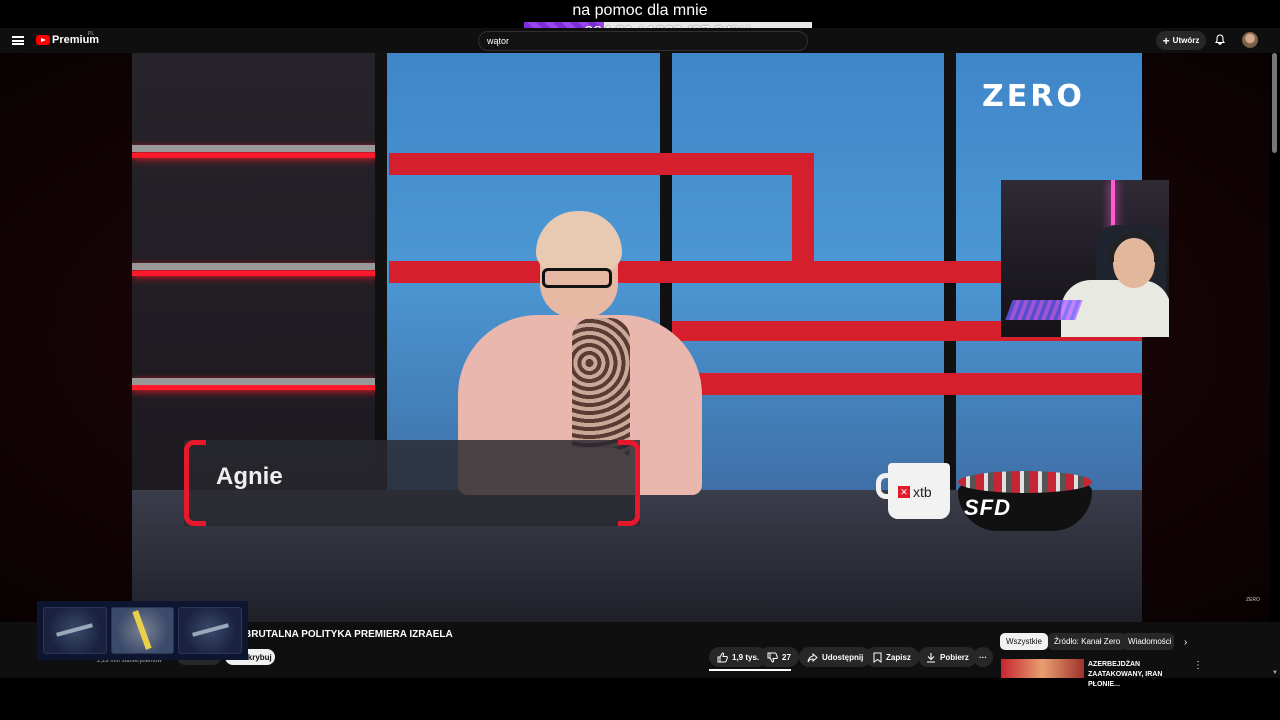  What do you see at coordinates (640, 10) in the screenshot?
I see `stream-goal-title: na pomoc dla mnie` at bounding box center [640, 10].